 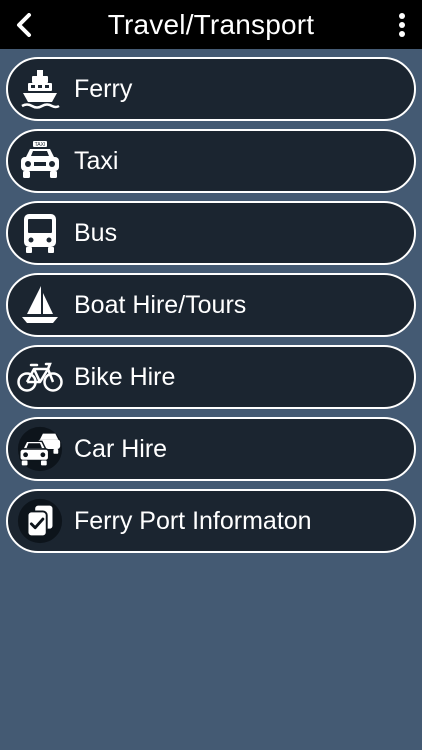 I want to click on menu-item-boat-hire: Boat Hire/Tours, so click(x=211, y=305).